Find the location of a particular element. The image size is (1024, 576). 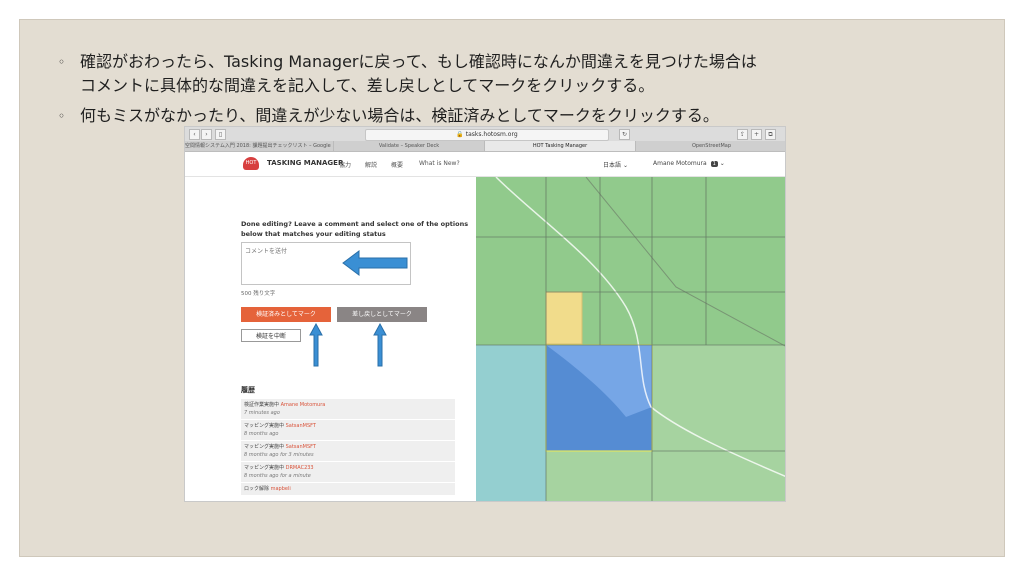

browser-toolbar: ‹ › ▯ 🔒 tasks.hotosm.org ↻ ⇪ + ⧉ is located at coordinates (485, 134).